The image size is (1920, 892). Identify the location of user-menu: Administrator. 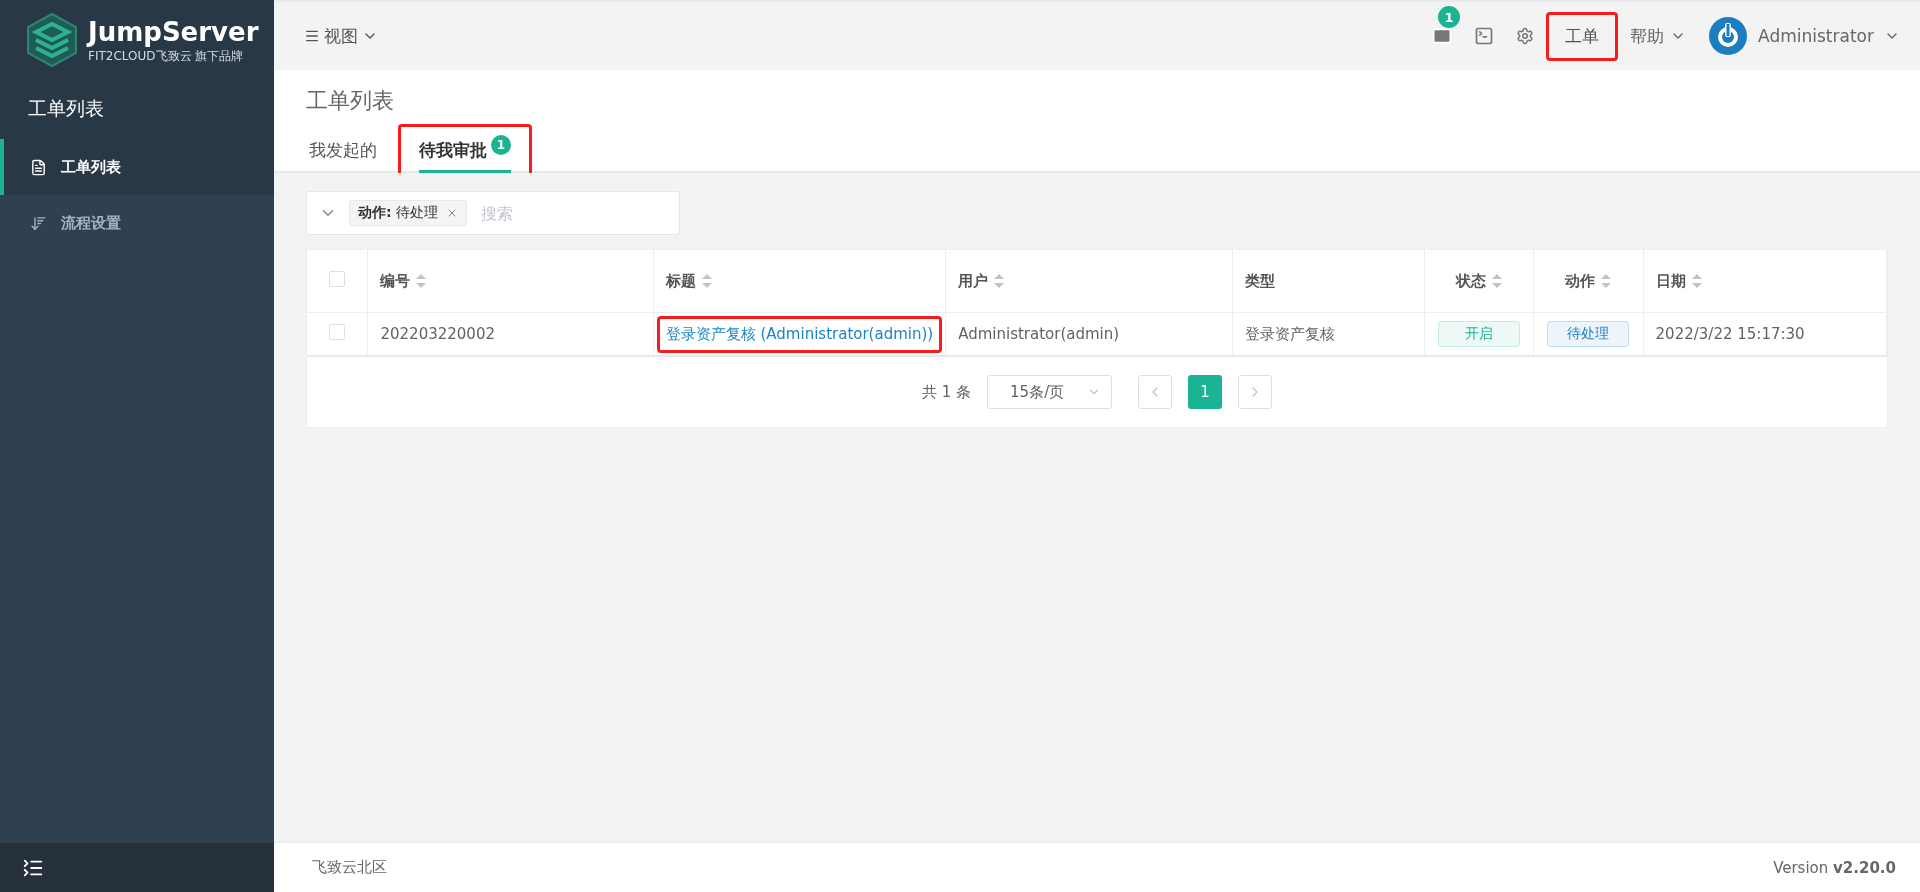
(1804, 36).